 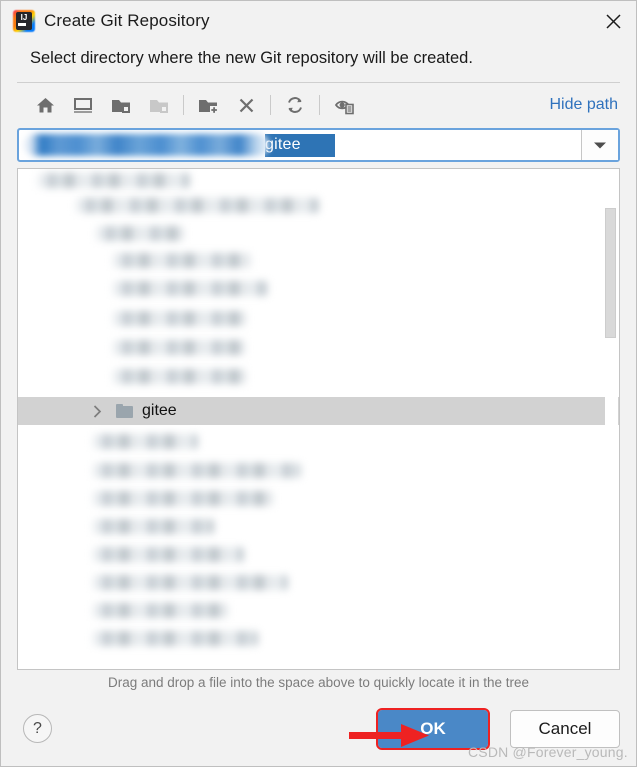 I want to click on tree-item-gitee: gitee, so click(x=318, y=411).